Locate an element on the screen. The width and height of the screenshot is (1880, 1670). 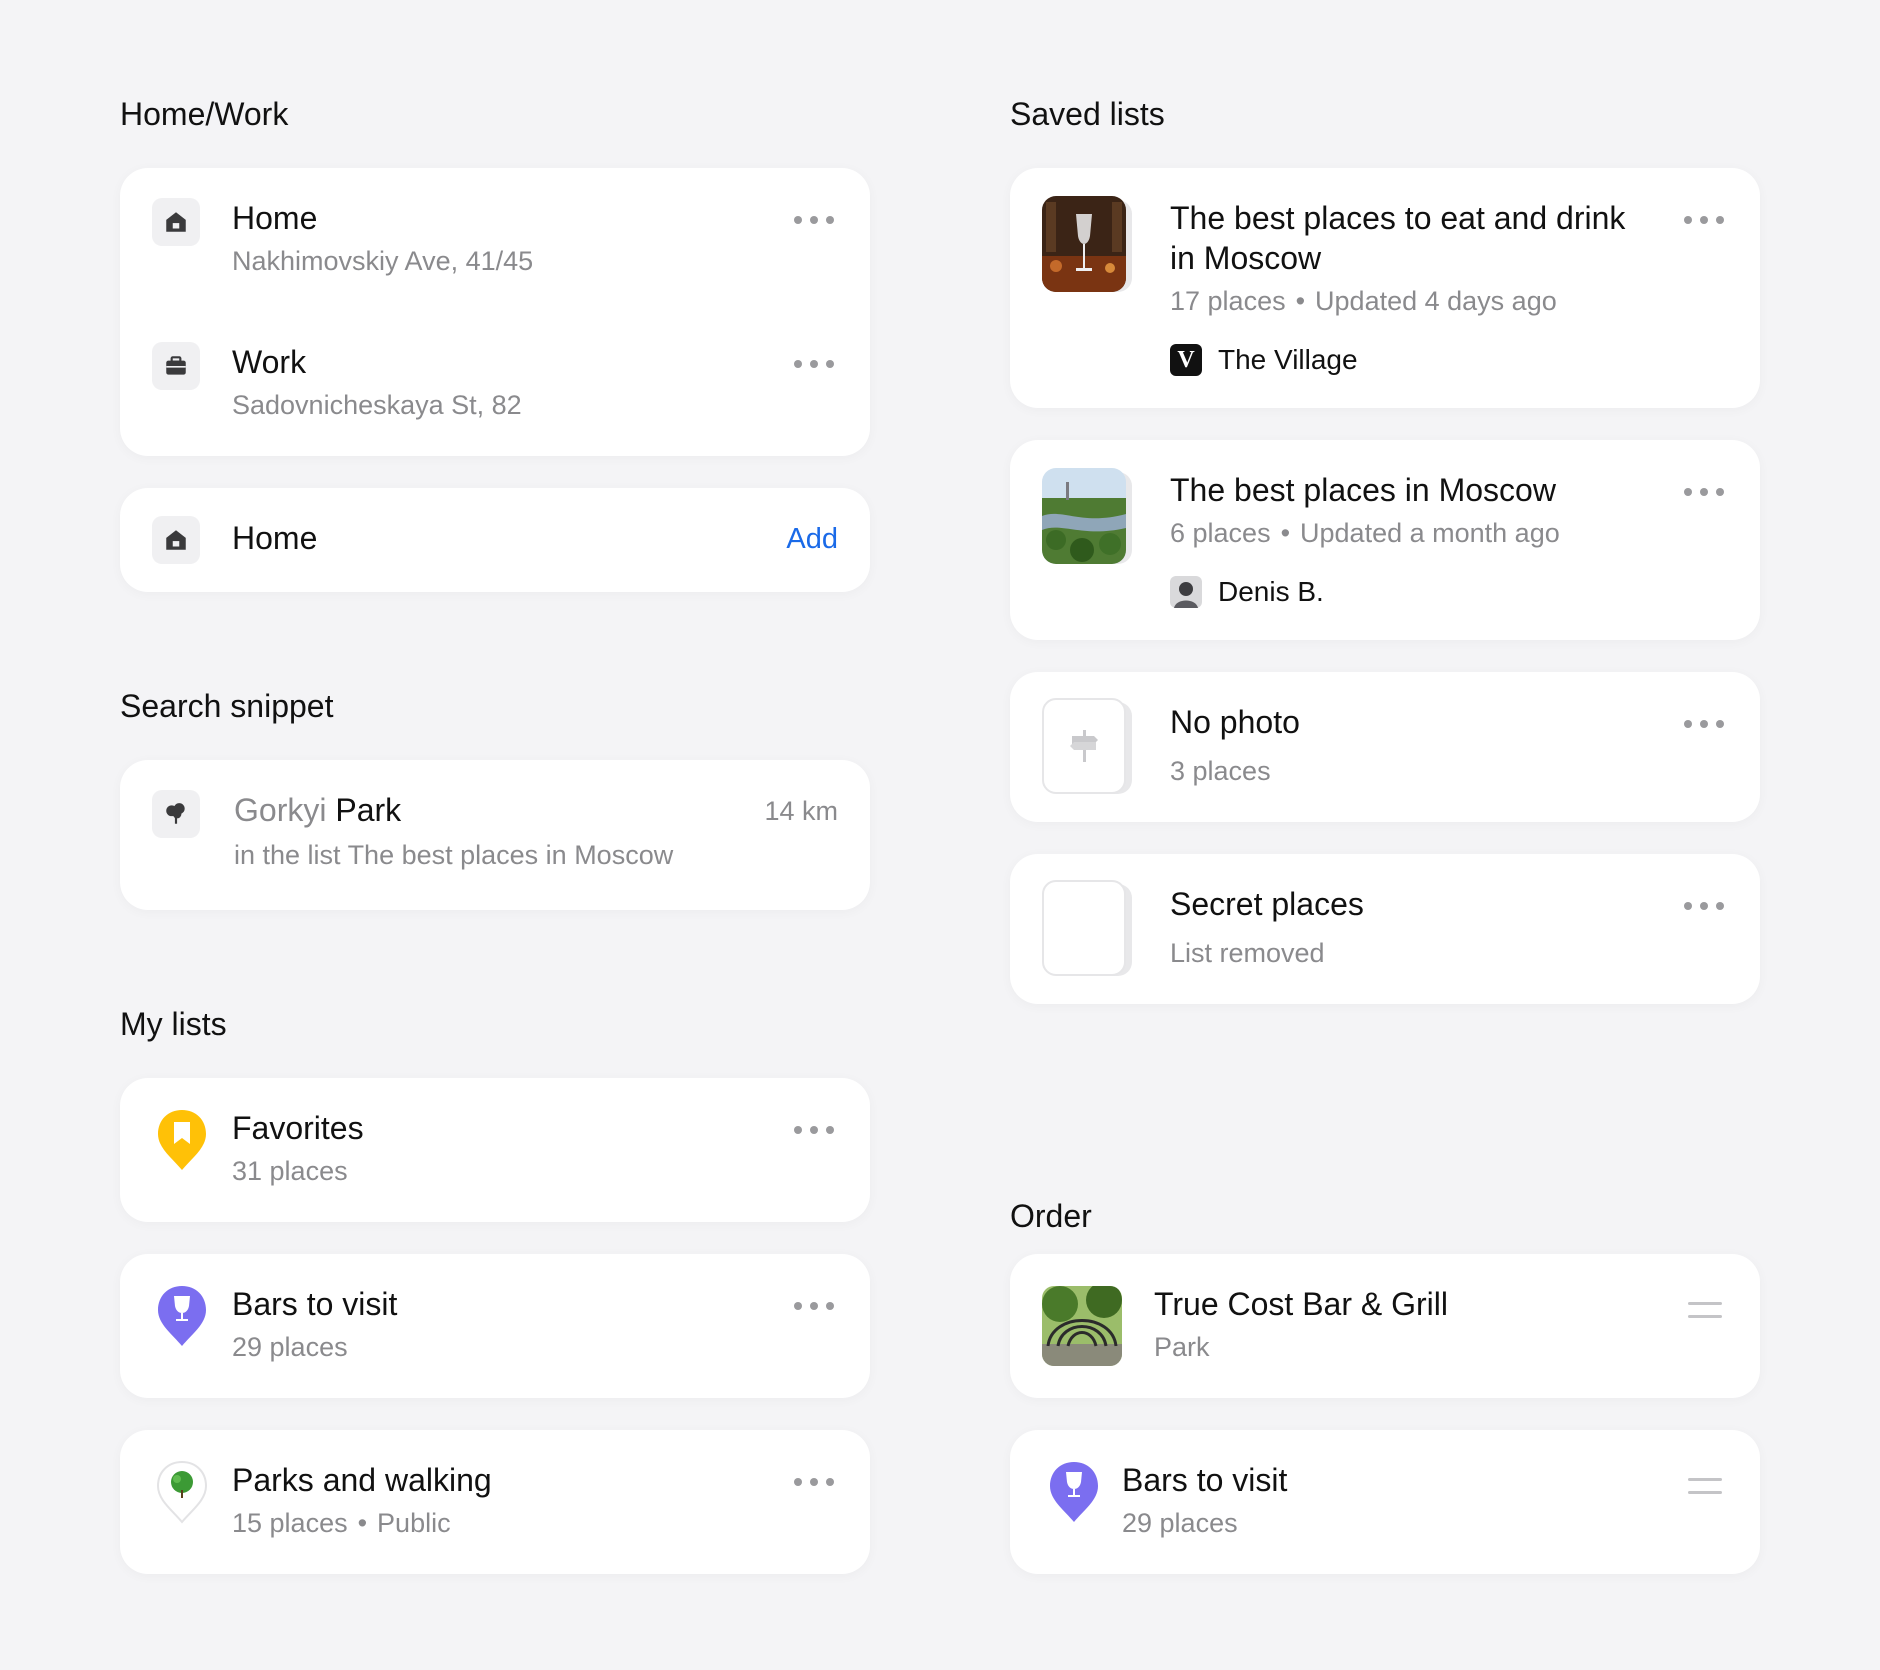
section-title-saved-lists: Saved lists is located at coordinates (1087, 114).